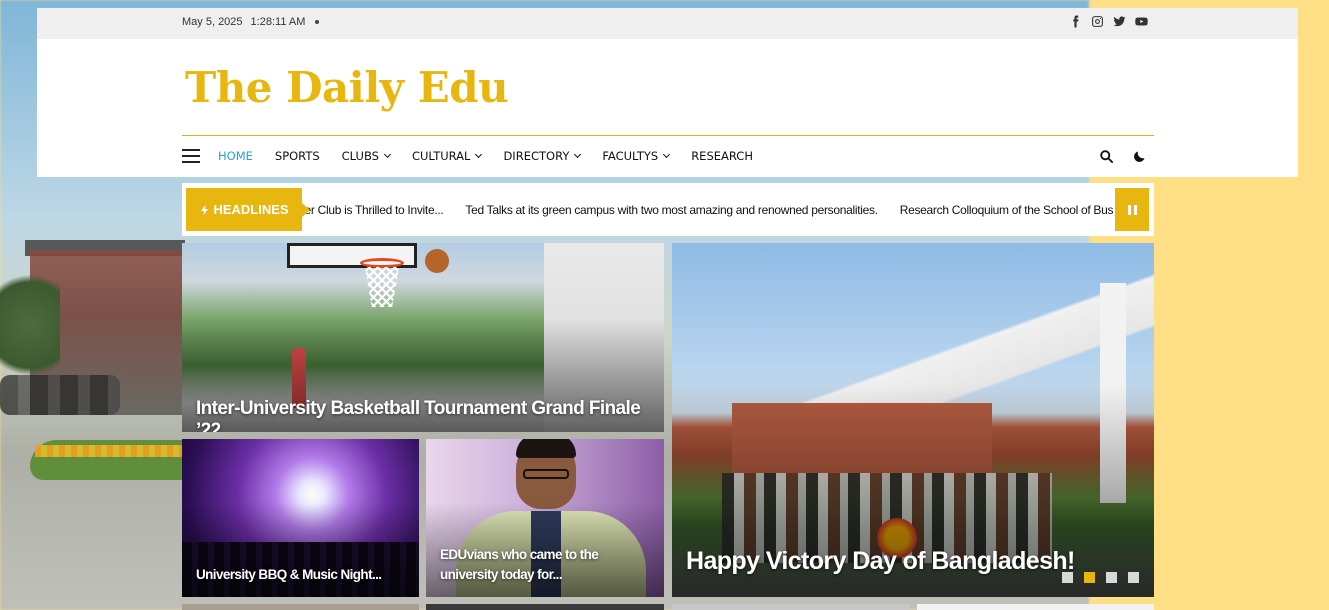 This screenshot has height=610, width=1329. What do you see at coordinates (300, 549) in the screenshot?
I see `card-shade` at bounding box center [300, 549].